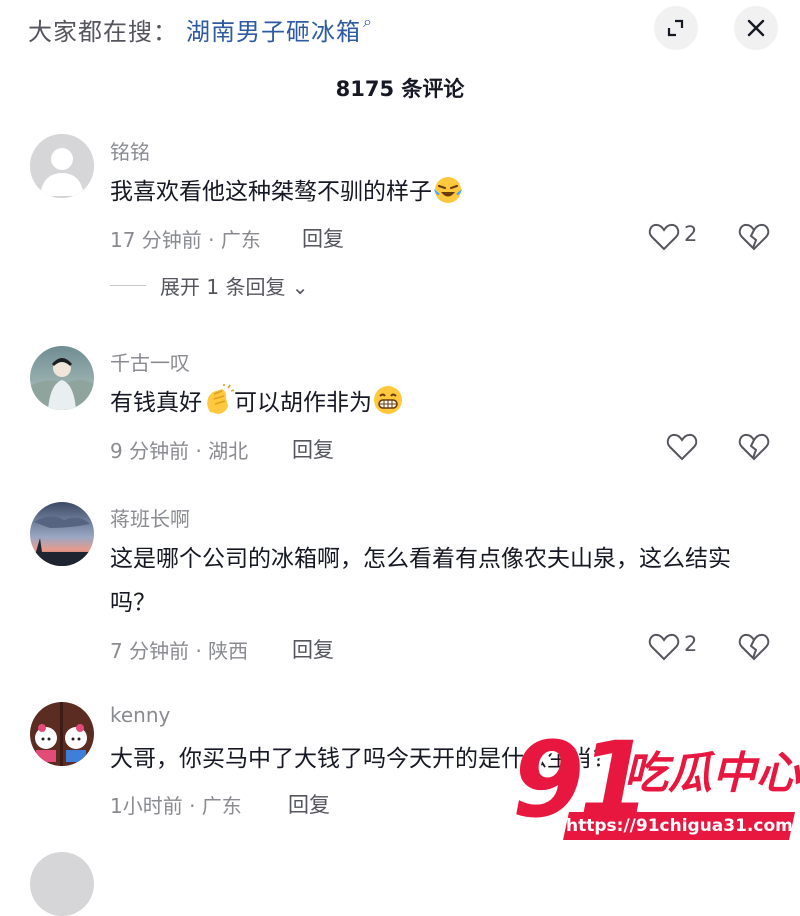 The width and height of the screenshot is (800, 916). Describe the element at coordinates (103, 32) in the screenshot. I see `search-suggestion-prefix: 大家都在搜：` at that location.